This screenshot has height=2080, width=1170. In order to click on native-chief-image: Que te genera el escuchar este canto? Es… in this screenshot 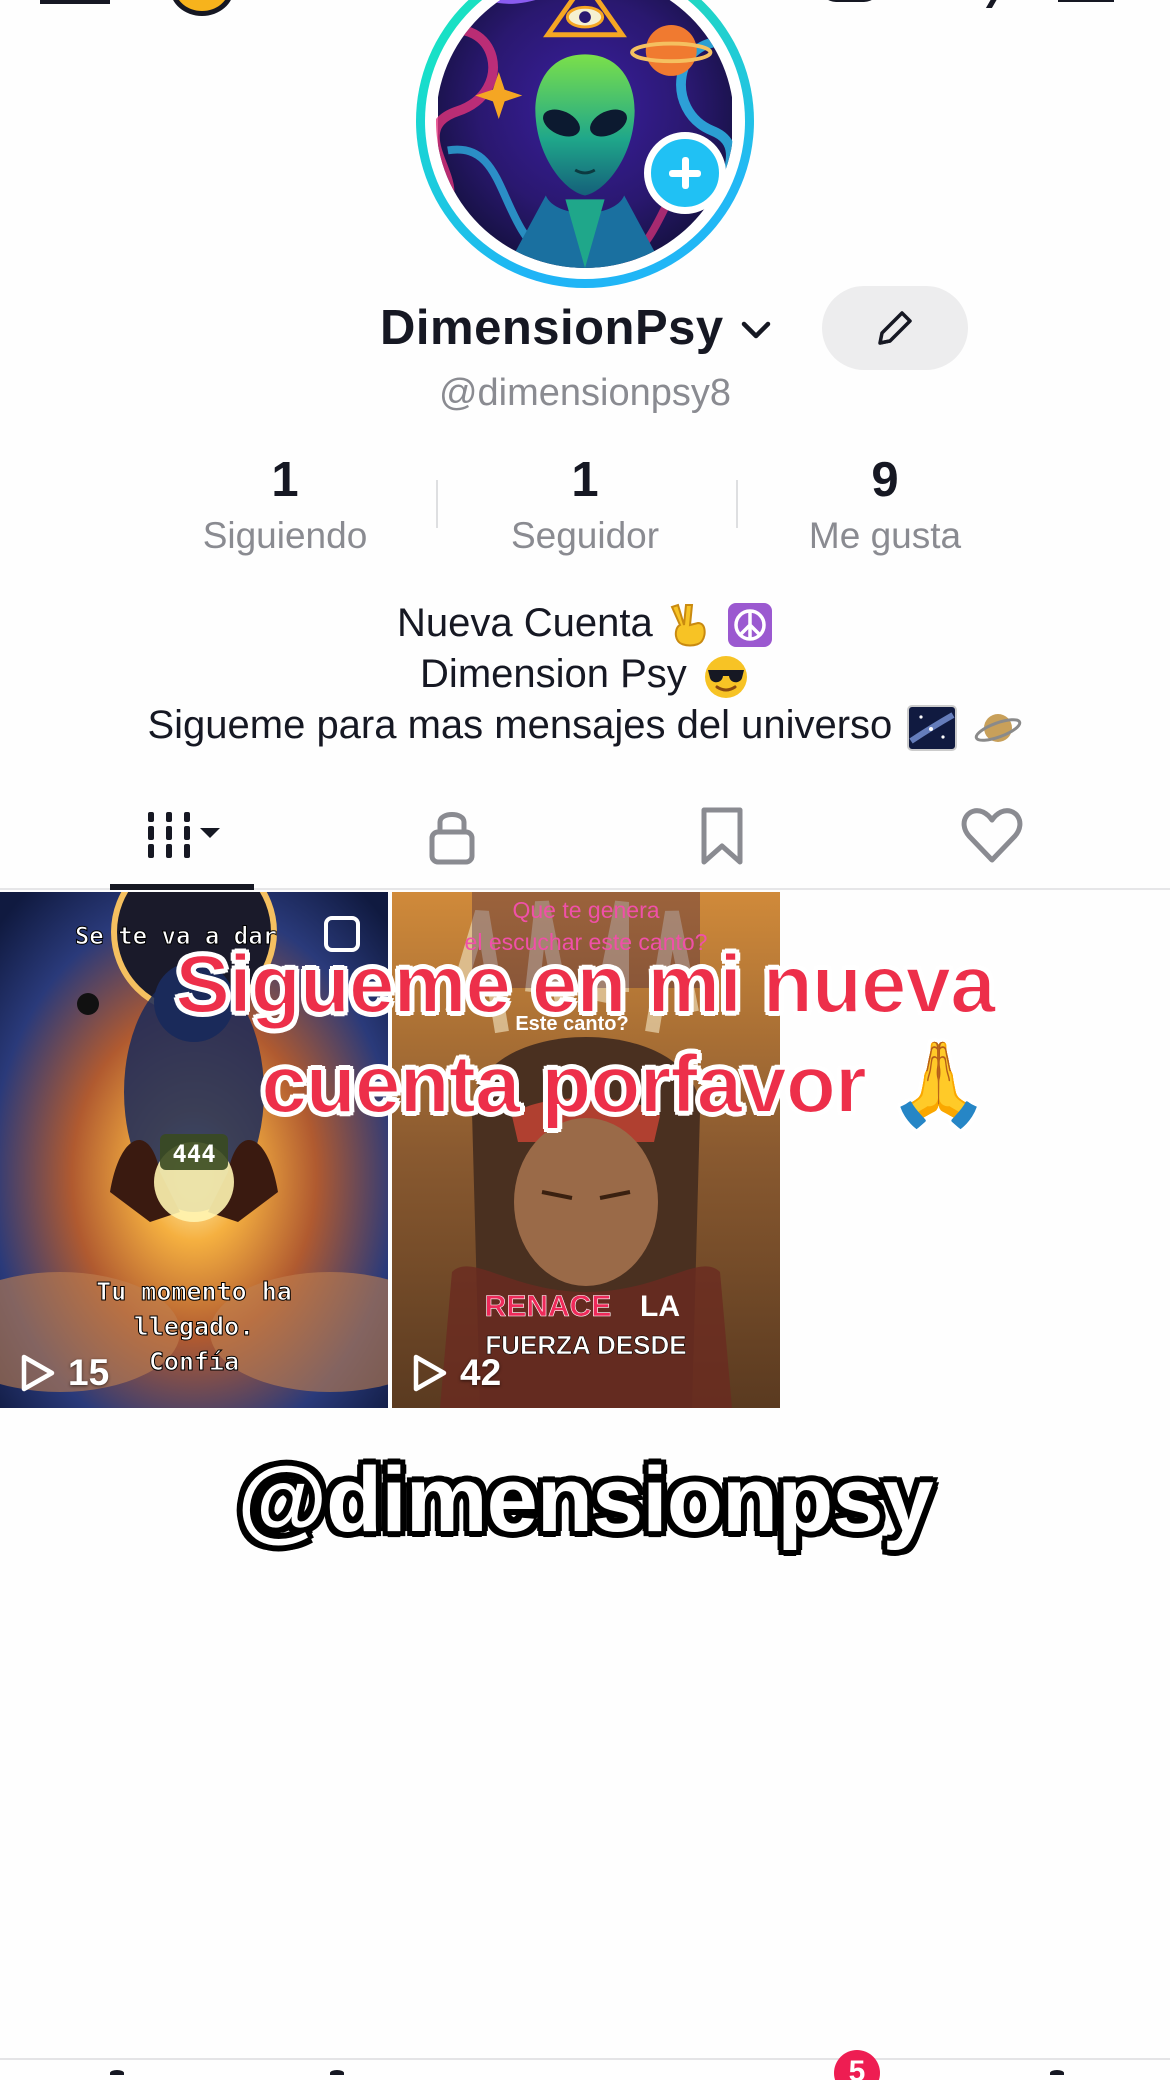, I will do `click(586, 1150)`.